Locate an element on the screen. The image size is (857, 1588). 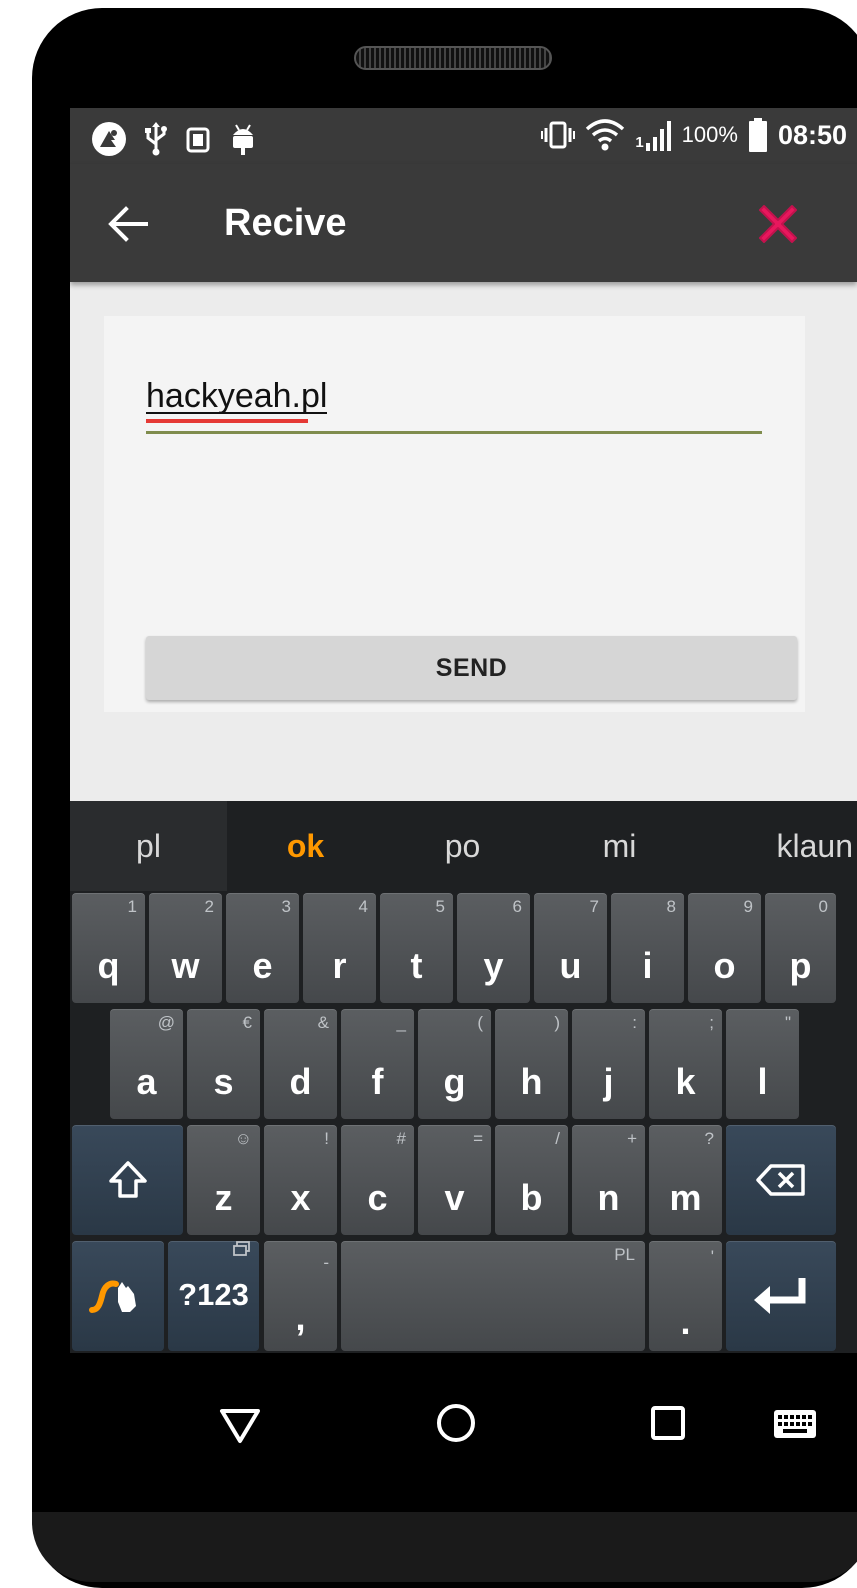
swype-icon is located at coordinates (112, 1296).